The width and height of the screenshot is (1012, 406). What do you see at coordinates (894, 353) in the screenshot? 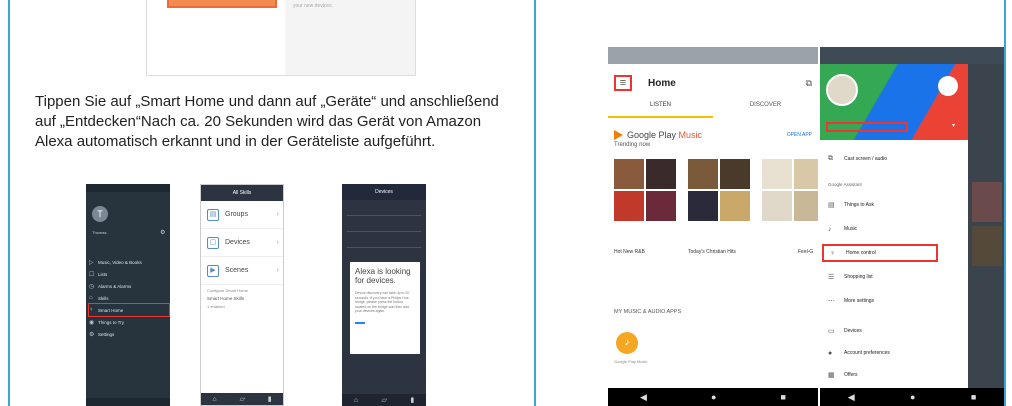
I see `drawer-item-account-preferences: ● Account preferences` at bounding box center [894, 353].